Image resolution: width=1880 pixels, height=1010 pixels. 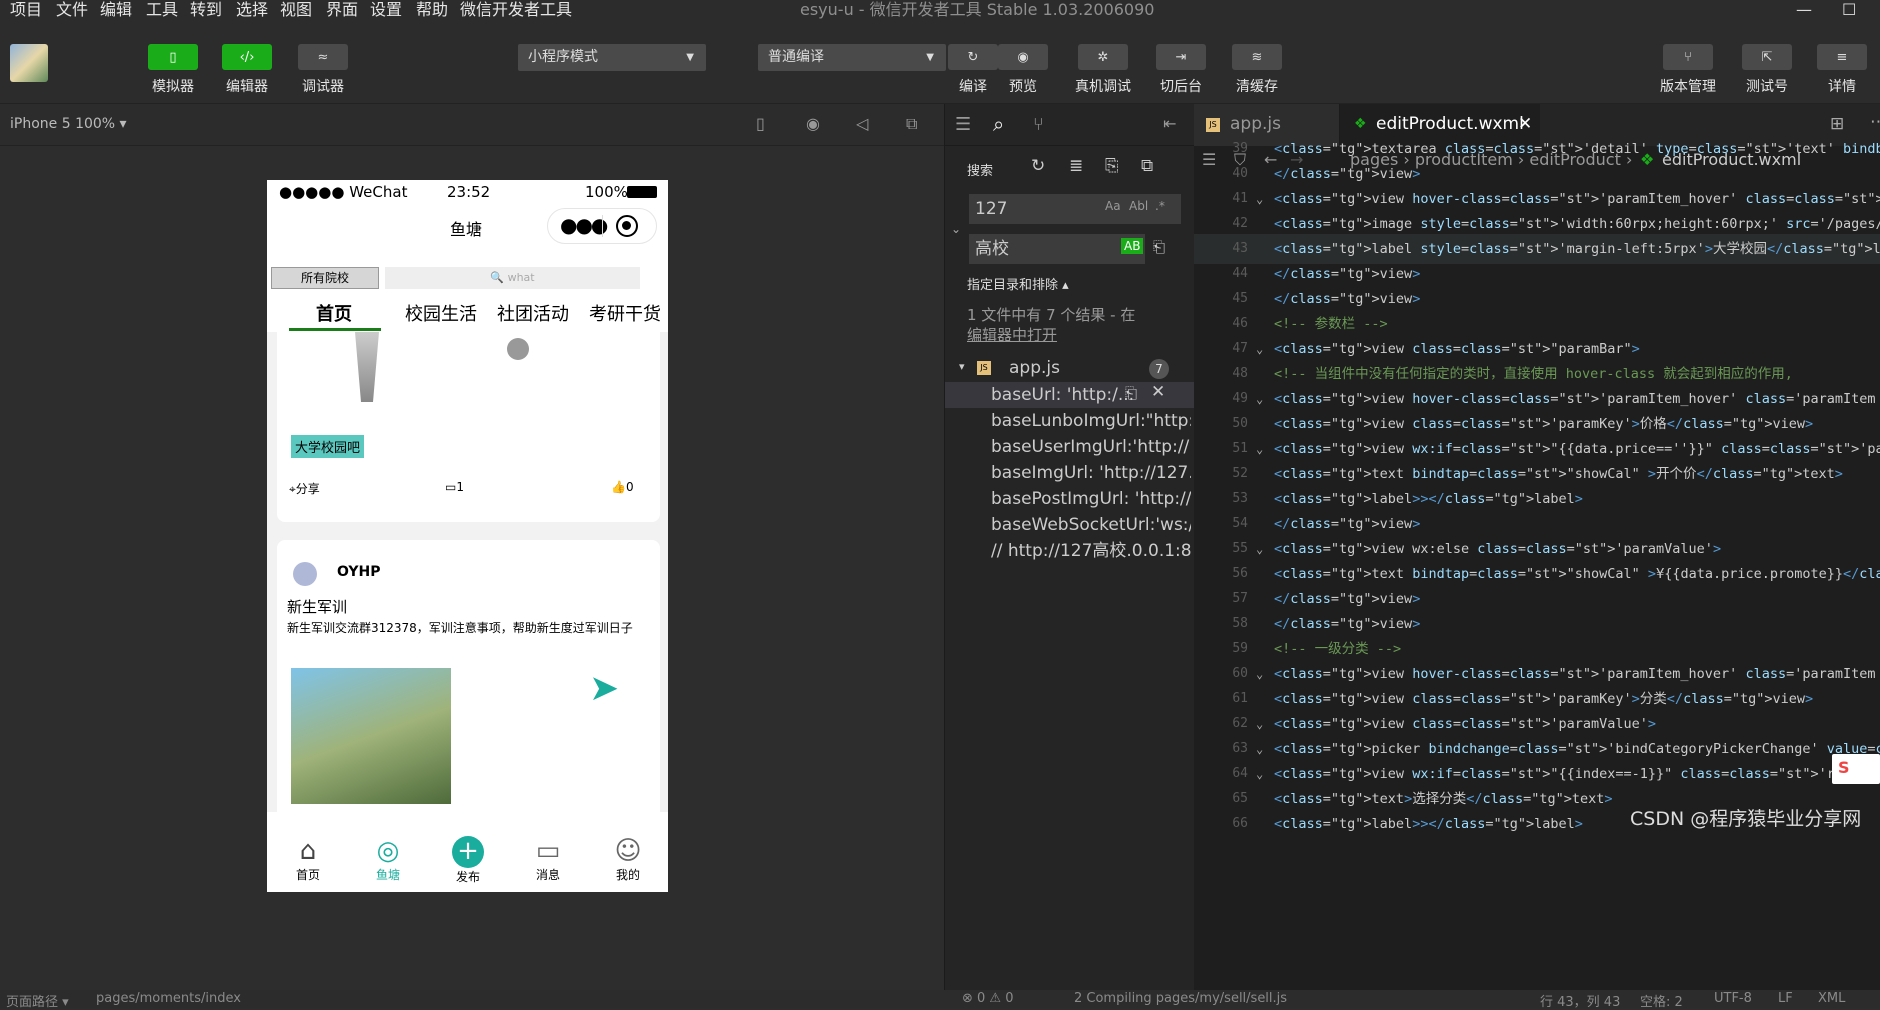 I want to click on scope-toggle: 指定目录和排除 ▴, so click(x=1018, y=283).